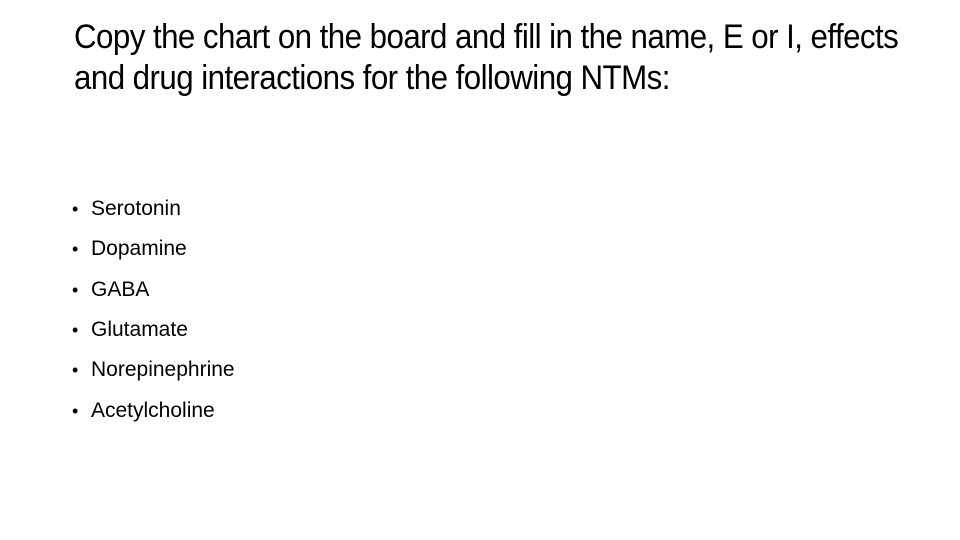 The width and height of the screenshot is (960, 540). I want to click on list-item-label: Dopamine, so click(139, 249).